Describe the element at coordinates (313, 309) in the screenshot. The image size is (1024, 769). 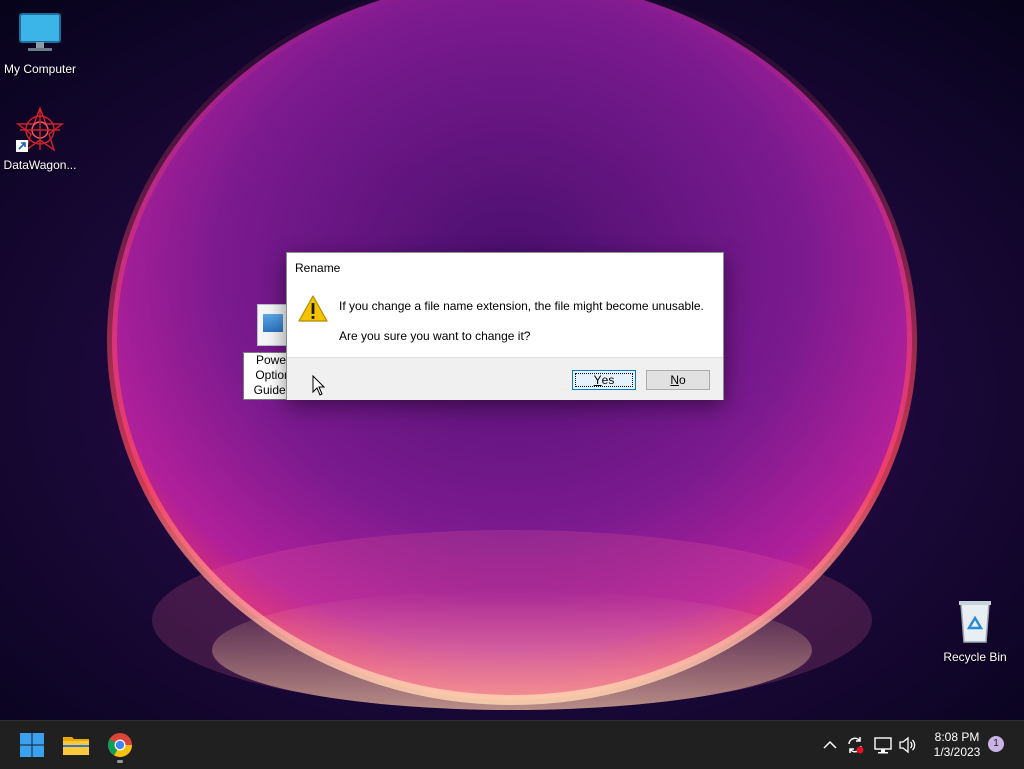
I see `warning-icon` at that location.